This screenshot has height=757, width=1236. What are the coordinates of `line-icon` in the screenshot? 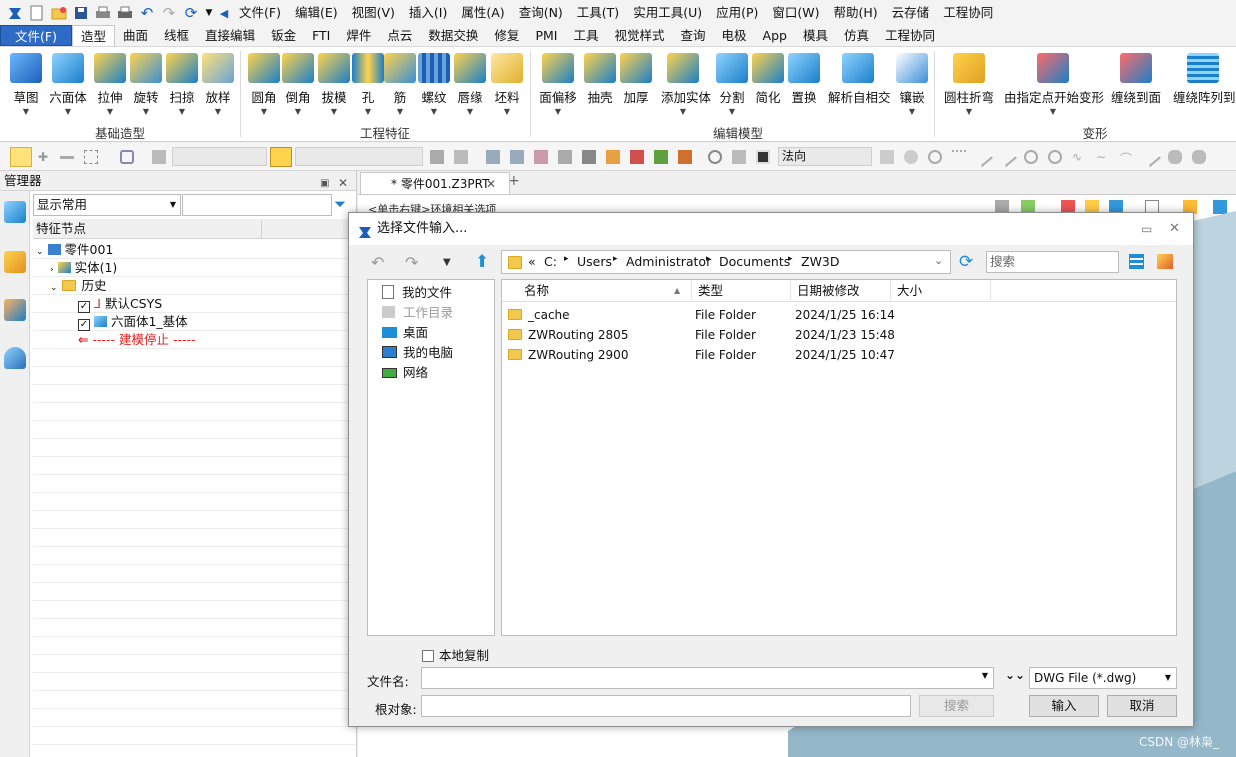 It's located at (983, 157).